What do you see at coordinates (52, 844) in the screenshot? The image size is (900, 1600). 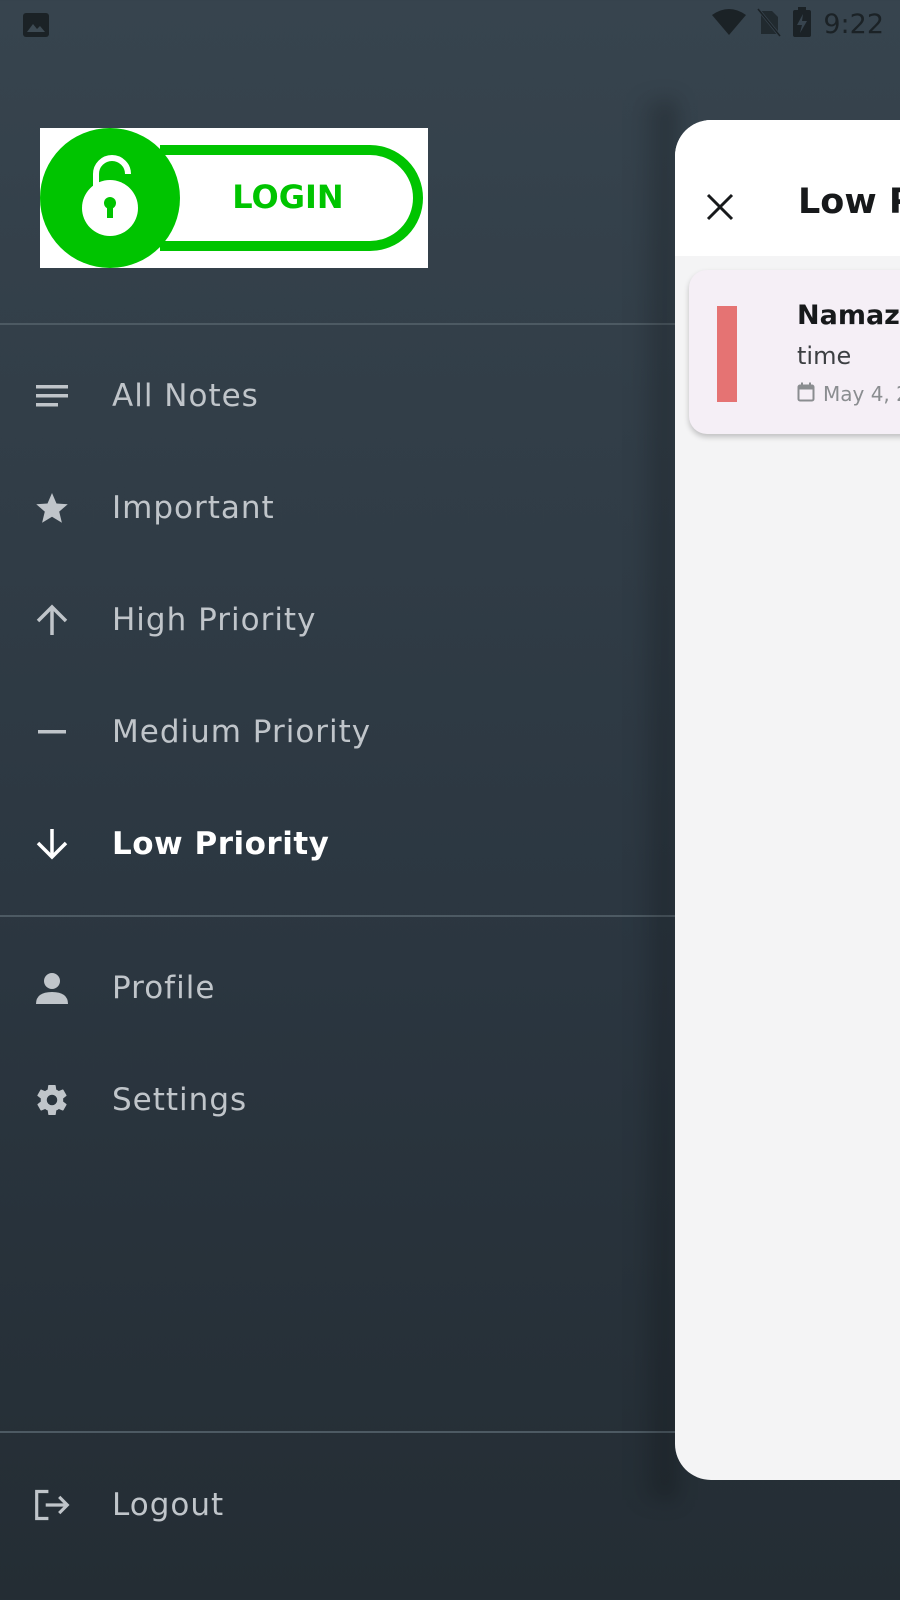 I see `arrow-down-icon` at bounding box center [52, 844].